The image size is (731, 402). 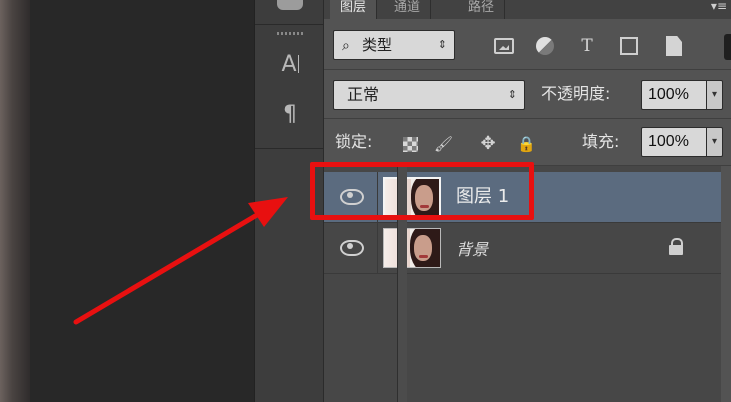 I want to click on lock-transparent-pixels-icon, so click(x=410, y=144).